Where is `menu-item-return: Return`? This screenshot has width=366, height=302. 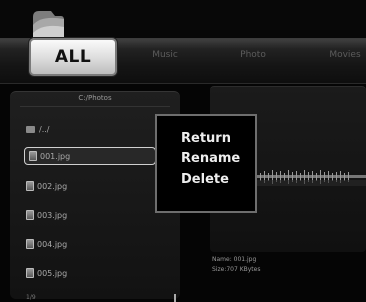
menu-item-return: Return is located at coordinates (206, 138).